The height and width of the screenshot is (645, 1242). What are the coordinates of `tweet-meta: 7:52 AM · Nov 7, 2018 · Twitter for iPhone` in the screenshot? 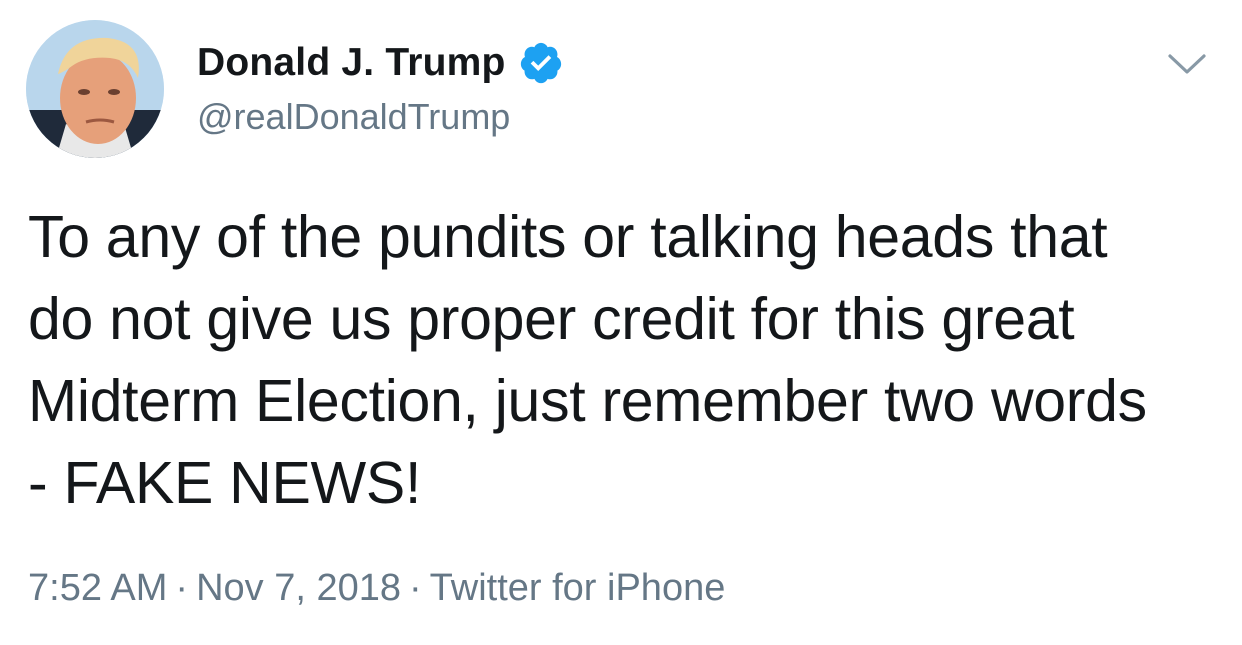 It's located at (376, 588).